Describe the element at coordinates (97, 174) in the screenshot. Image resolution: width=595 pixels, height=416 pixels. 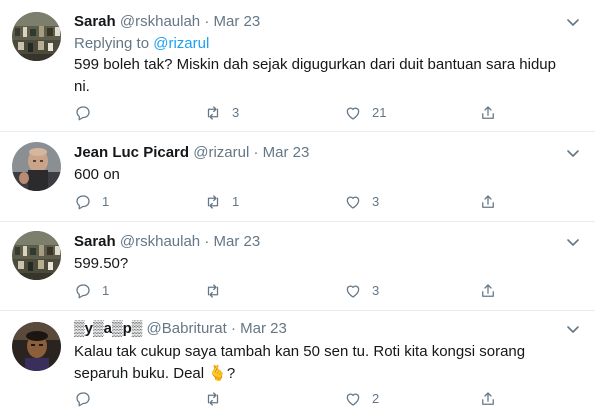
I see `tweet-text: 600 on` at that location.